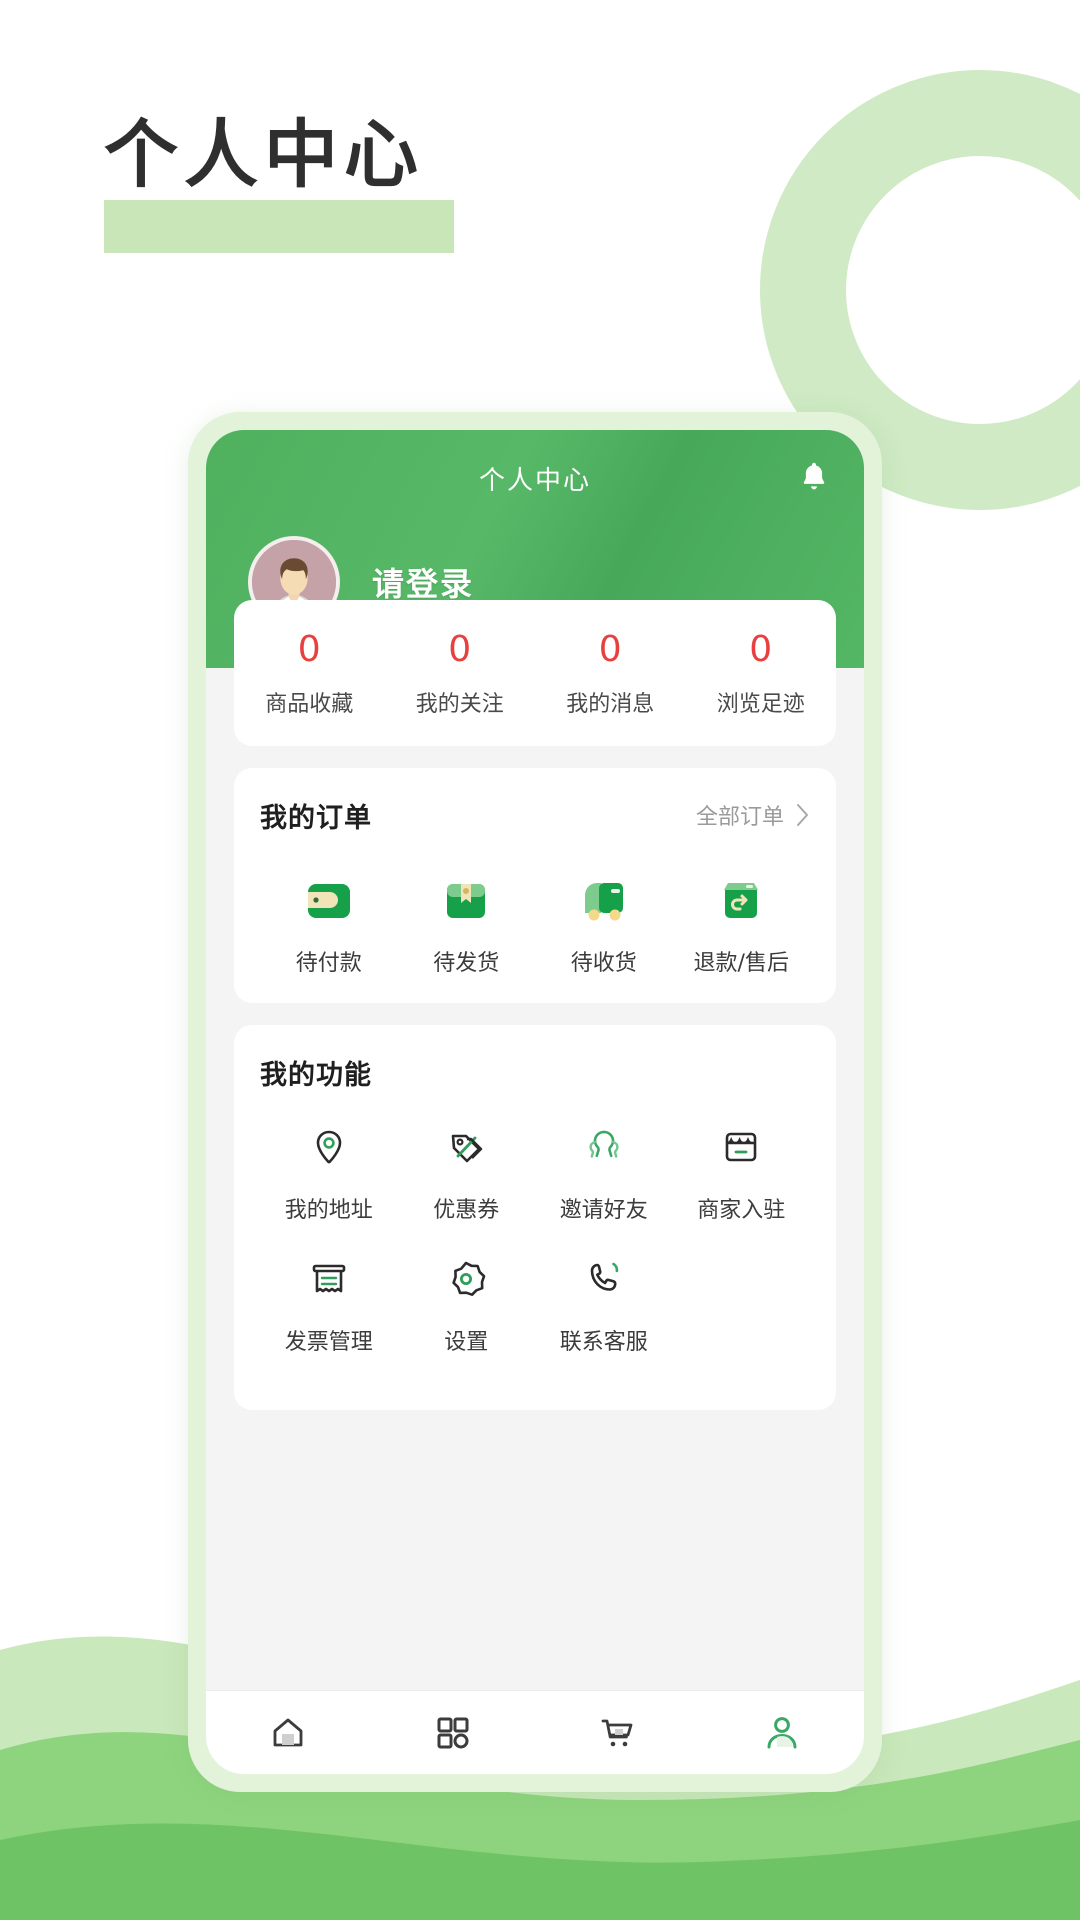  I want to click on gear-icon, so click(466, 1280).